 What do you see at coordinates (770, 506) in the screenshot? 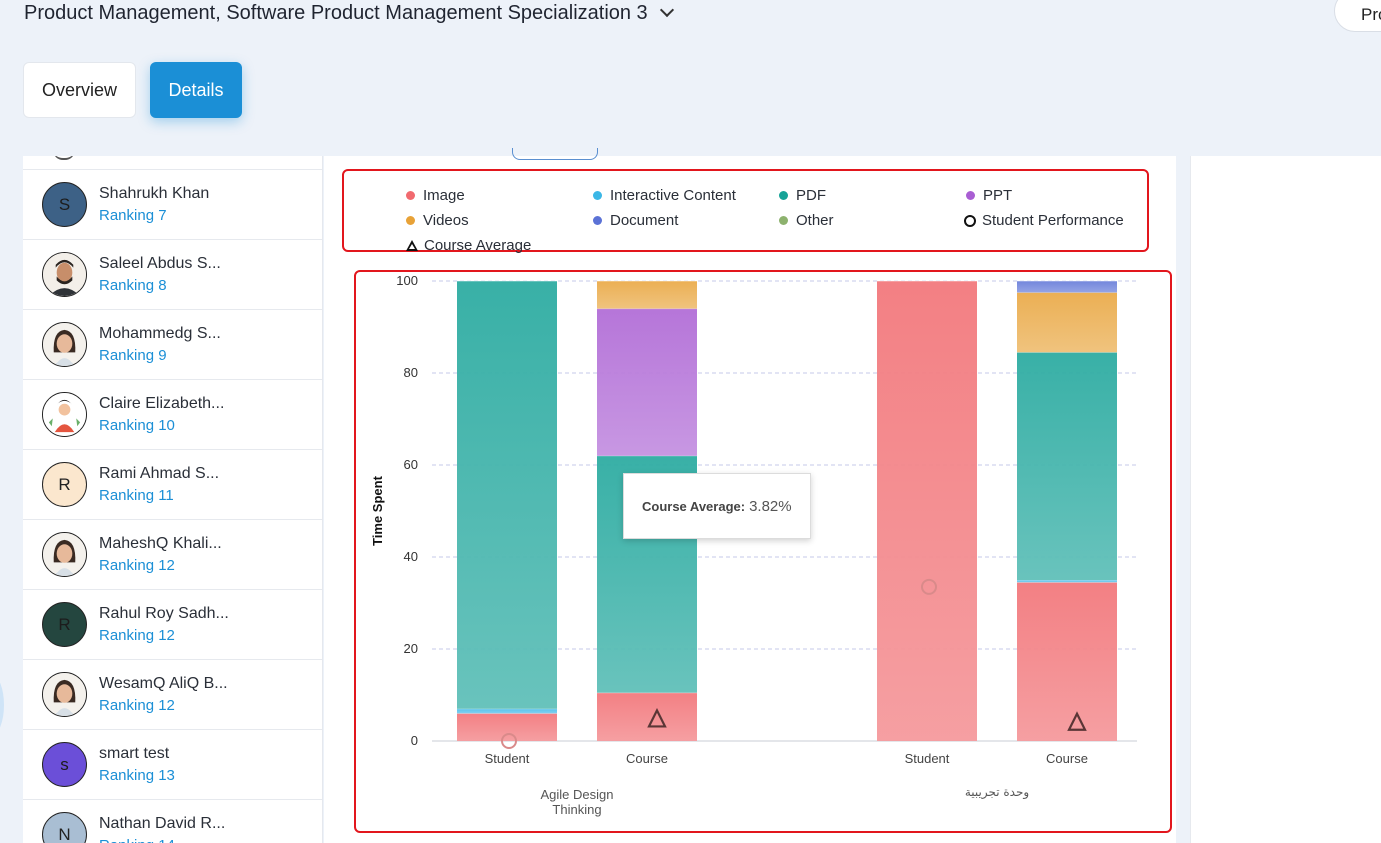
I see `tooltip-value: 3.82%` at bounding box center [770, 506].